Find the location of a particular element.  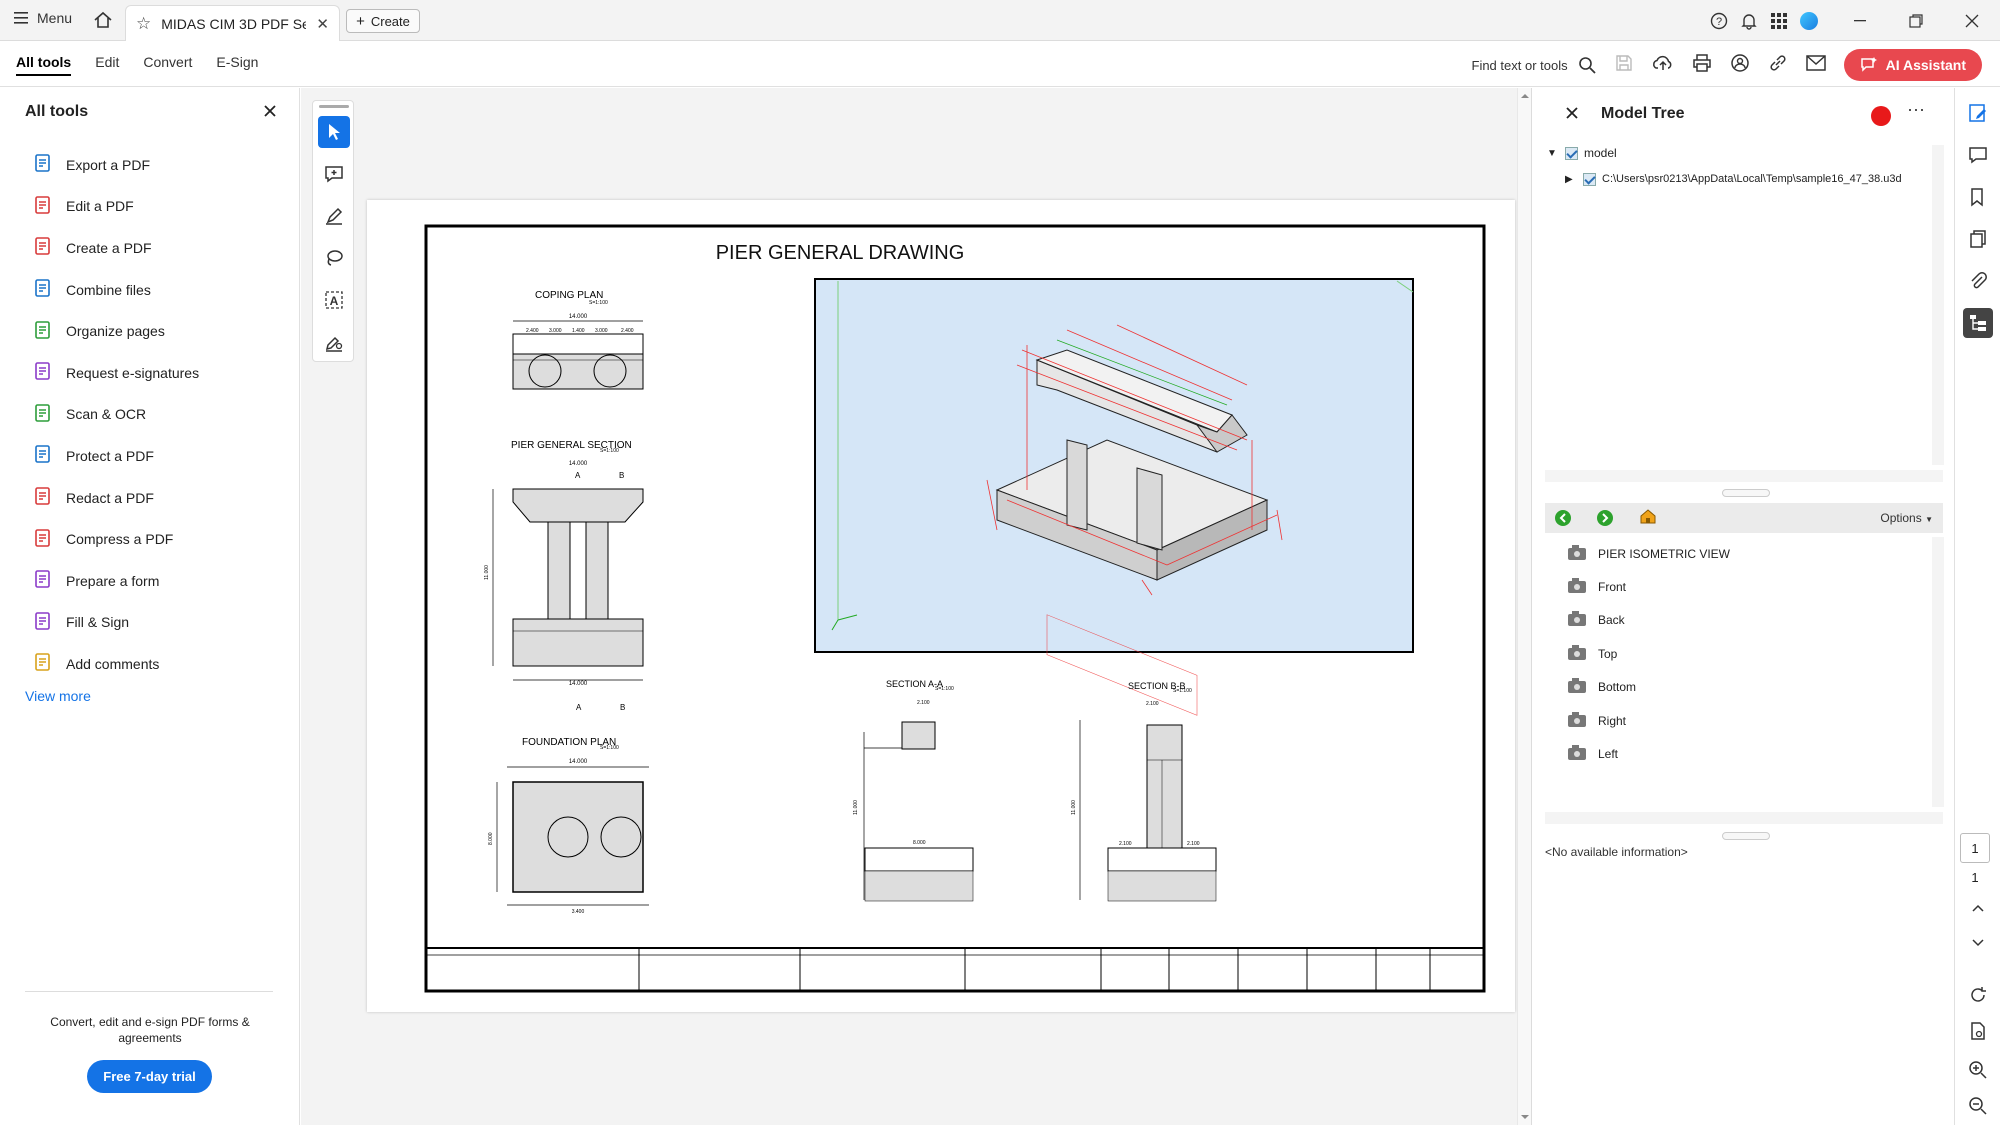

bookmarks-icon is located at coordinates (1978, 197).